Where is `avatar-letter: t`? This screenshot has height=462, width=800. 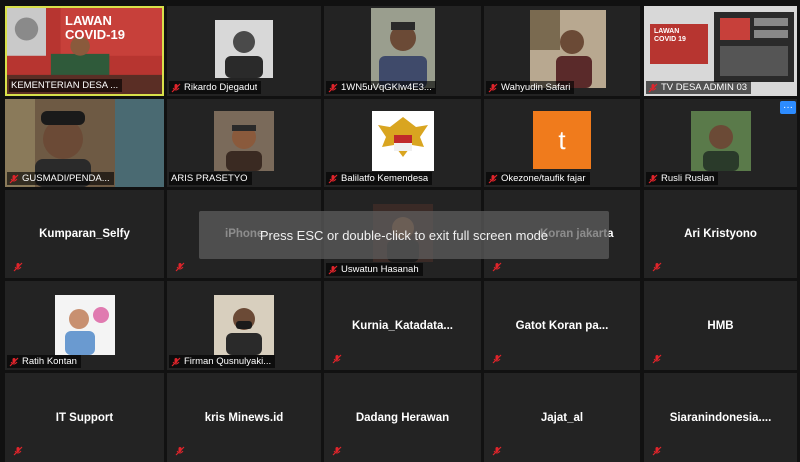
avatar-letter: t is located at coordinates (562, 140).